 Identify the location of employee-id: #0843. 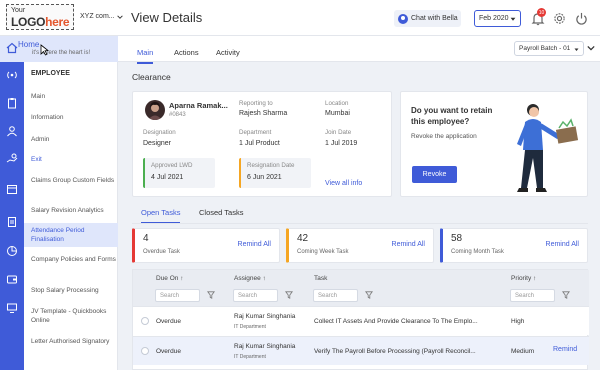
(177, 115).